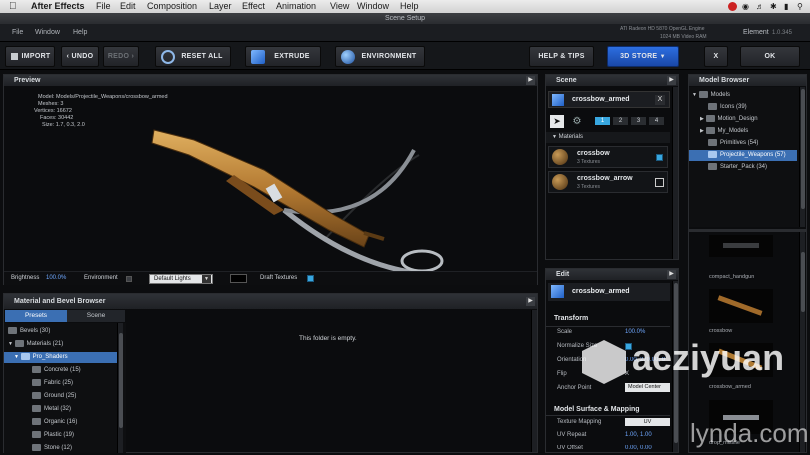 This screenshot has width=810, height=455. Describe the element at coordinates (62, 357) in the screenshot. I see `tree-item-pro-shaders: ▼ Pro_Shaders` at that location.